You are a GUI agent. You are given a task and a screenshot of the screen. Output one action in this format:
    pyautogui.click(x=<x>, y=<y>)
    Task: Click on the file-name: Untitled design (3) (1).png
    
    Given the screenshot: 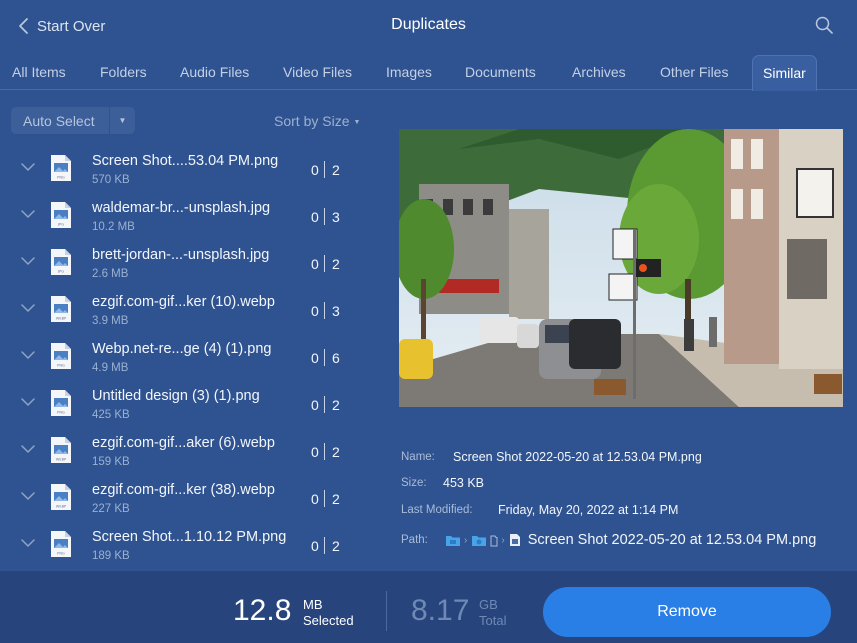 What is the action you would take?
    pyautogui.click(x=176, y=396)
    